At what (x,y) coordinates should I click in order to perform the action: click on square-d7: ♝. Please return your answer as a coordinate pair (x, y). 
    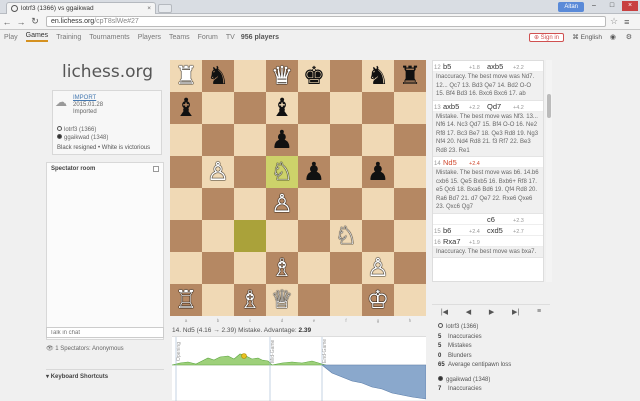
    Looking at the image, I should click on (282, 108).